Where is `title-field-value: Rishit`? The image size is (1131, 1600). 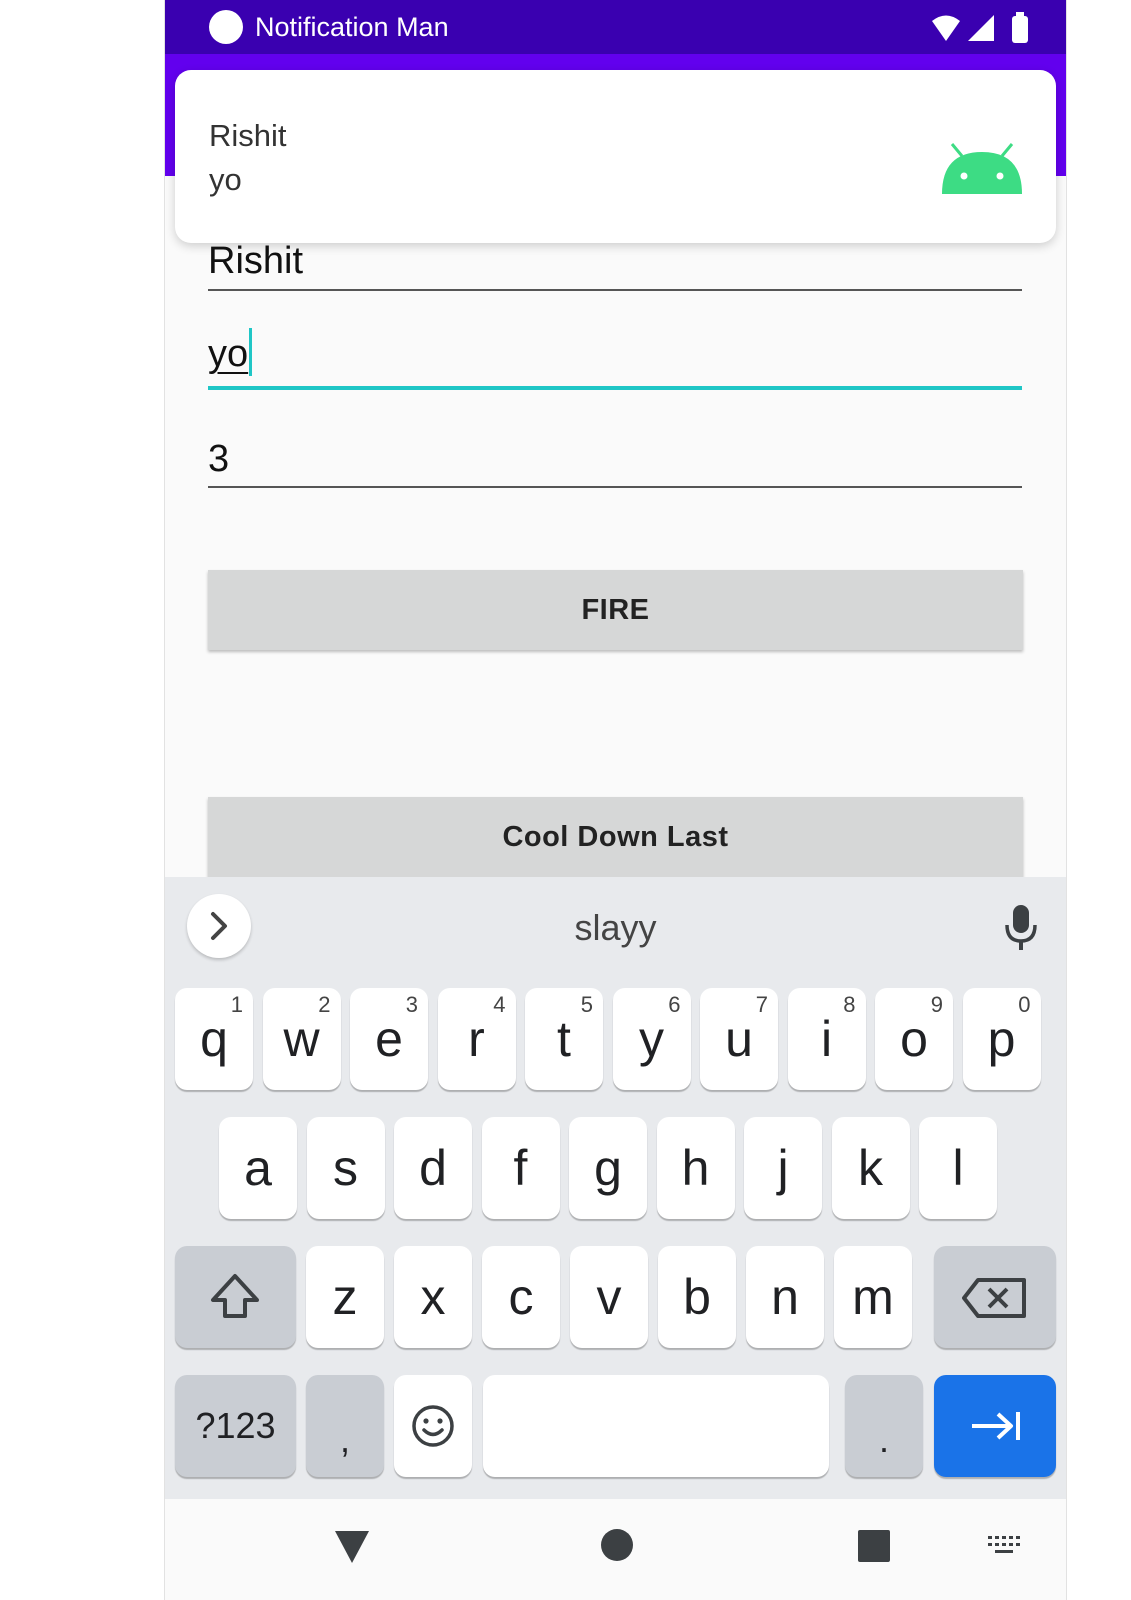 title-field-value: Rishit is located at coordinates (256, 261).